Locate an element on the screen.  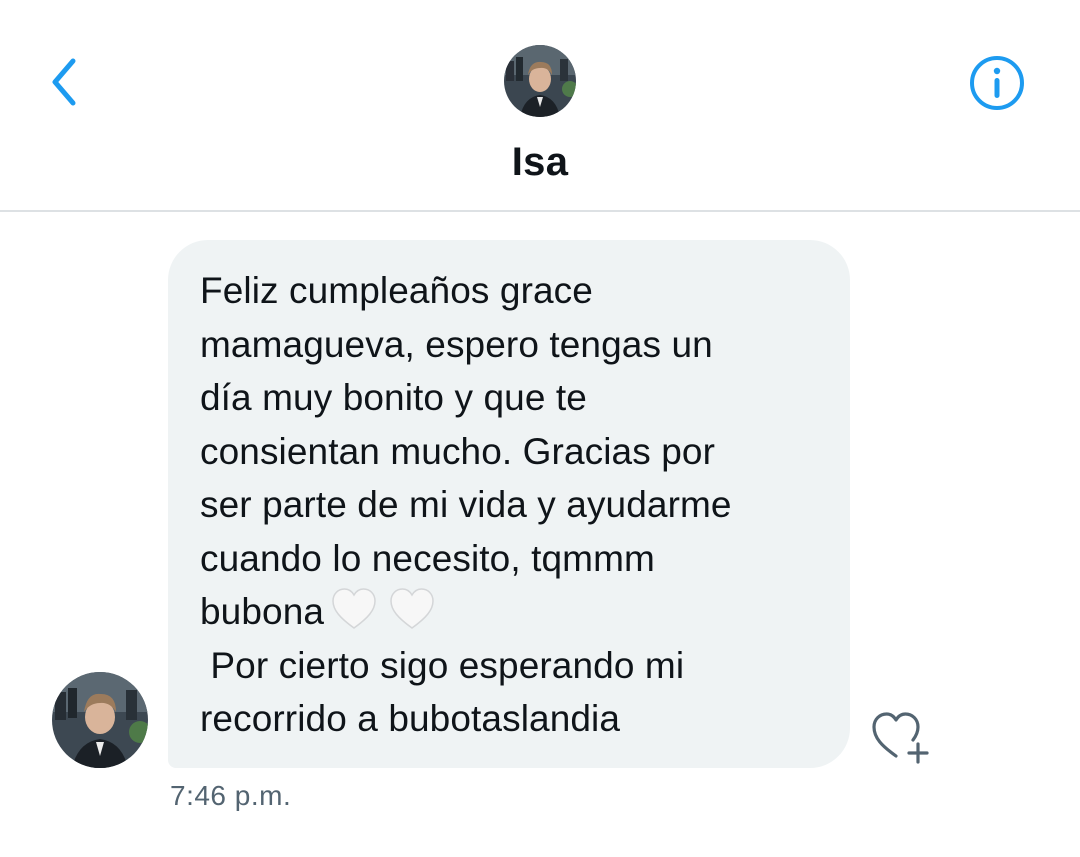
add-reaction-button is located at coordinates (901, 736).